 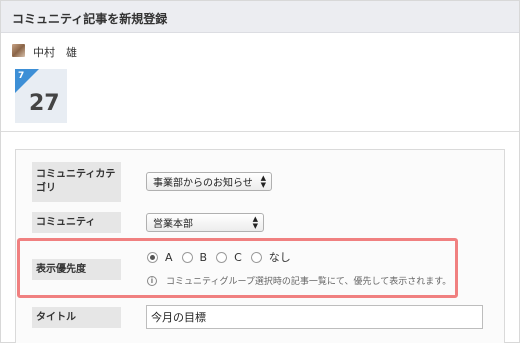 What do you see at coordinates (55, 52) in the screenshot?
I see `author-name: 中村 雄` at bounding box center [55, 52].